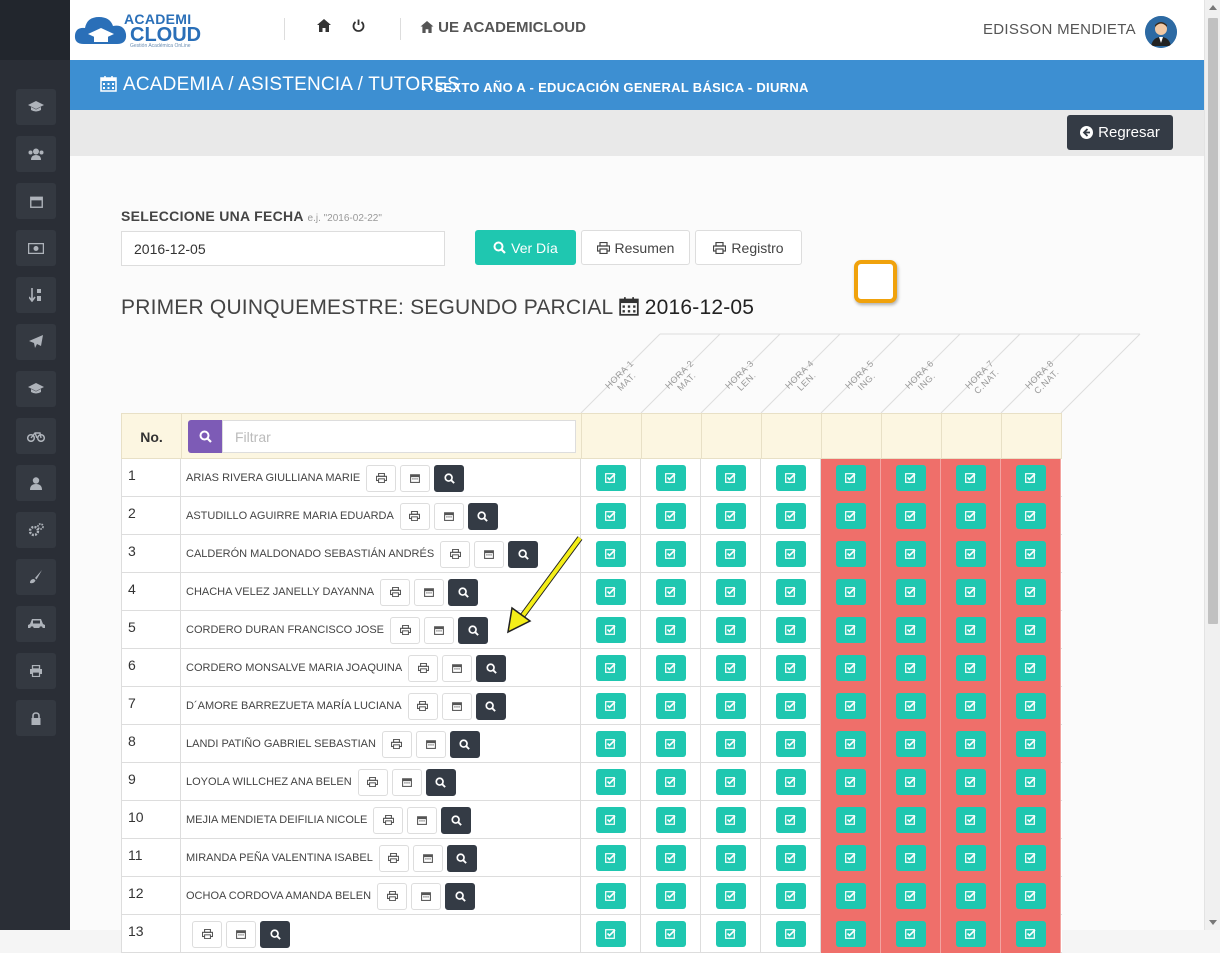  What do you see at coordinates (503, 27) in the screenshot?
I see `school-brand: UE ACADEMICLOUD` at bounding box center [503, 27].